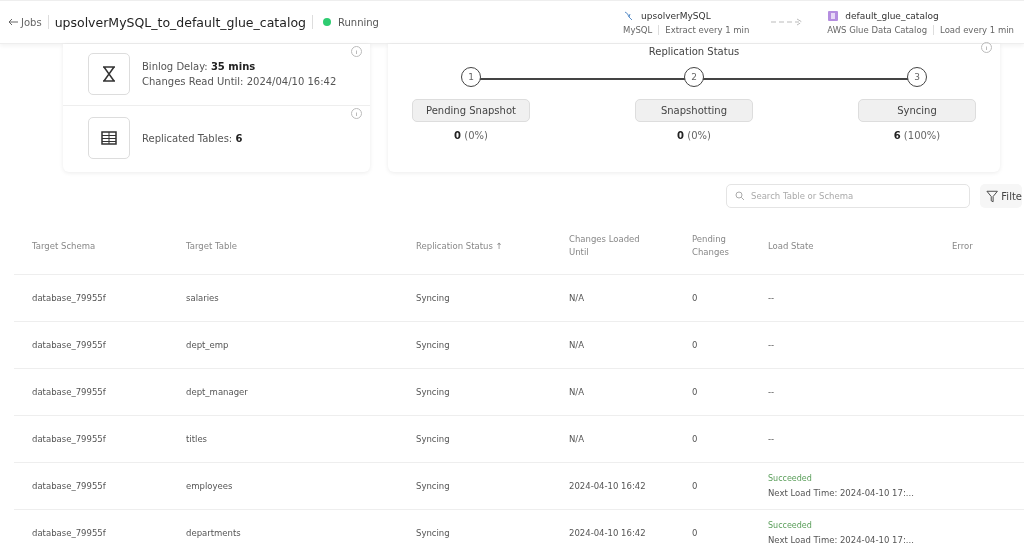 The height and width of the screenshot is (549, 1024). What do you see at coordinates (917, 110) in the screenshot?
I see `step-label: Syncing` at bounding box center [917, 110].